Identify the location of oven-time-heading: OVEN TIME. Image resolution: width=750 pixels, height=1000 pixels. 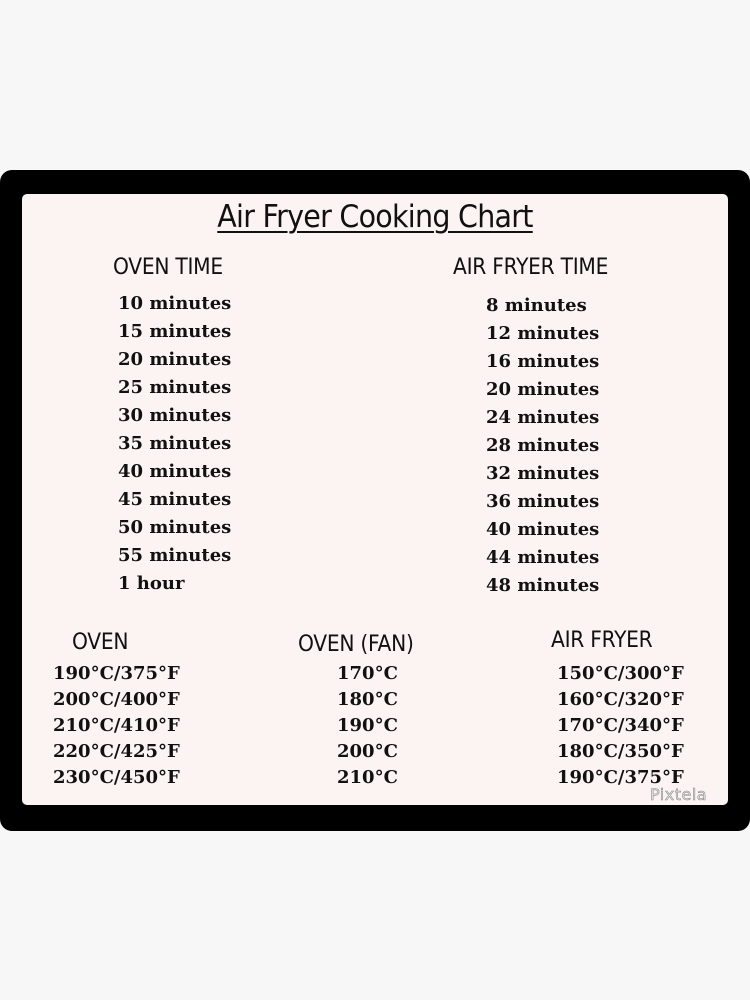
(168, 267).